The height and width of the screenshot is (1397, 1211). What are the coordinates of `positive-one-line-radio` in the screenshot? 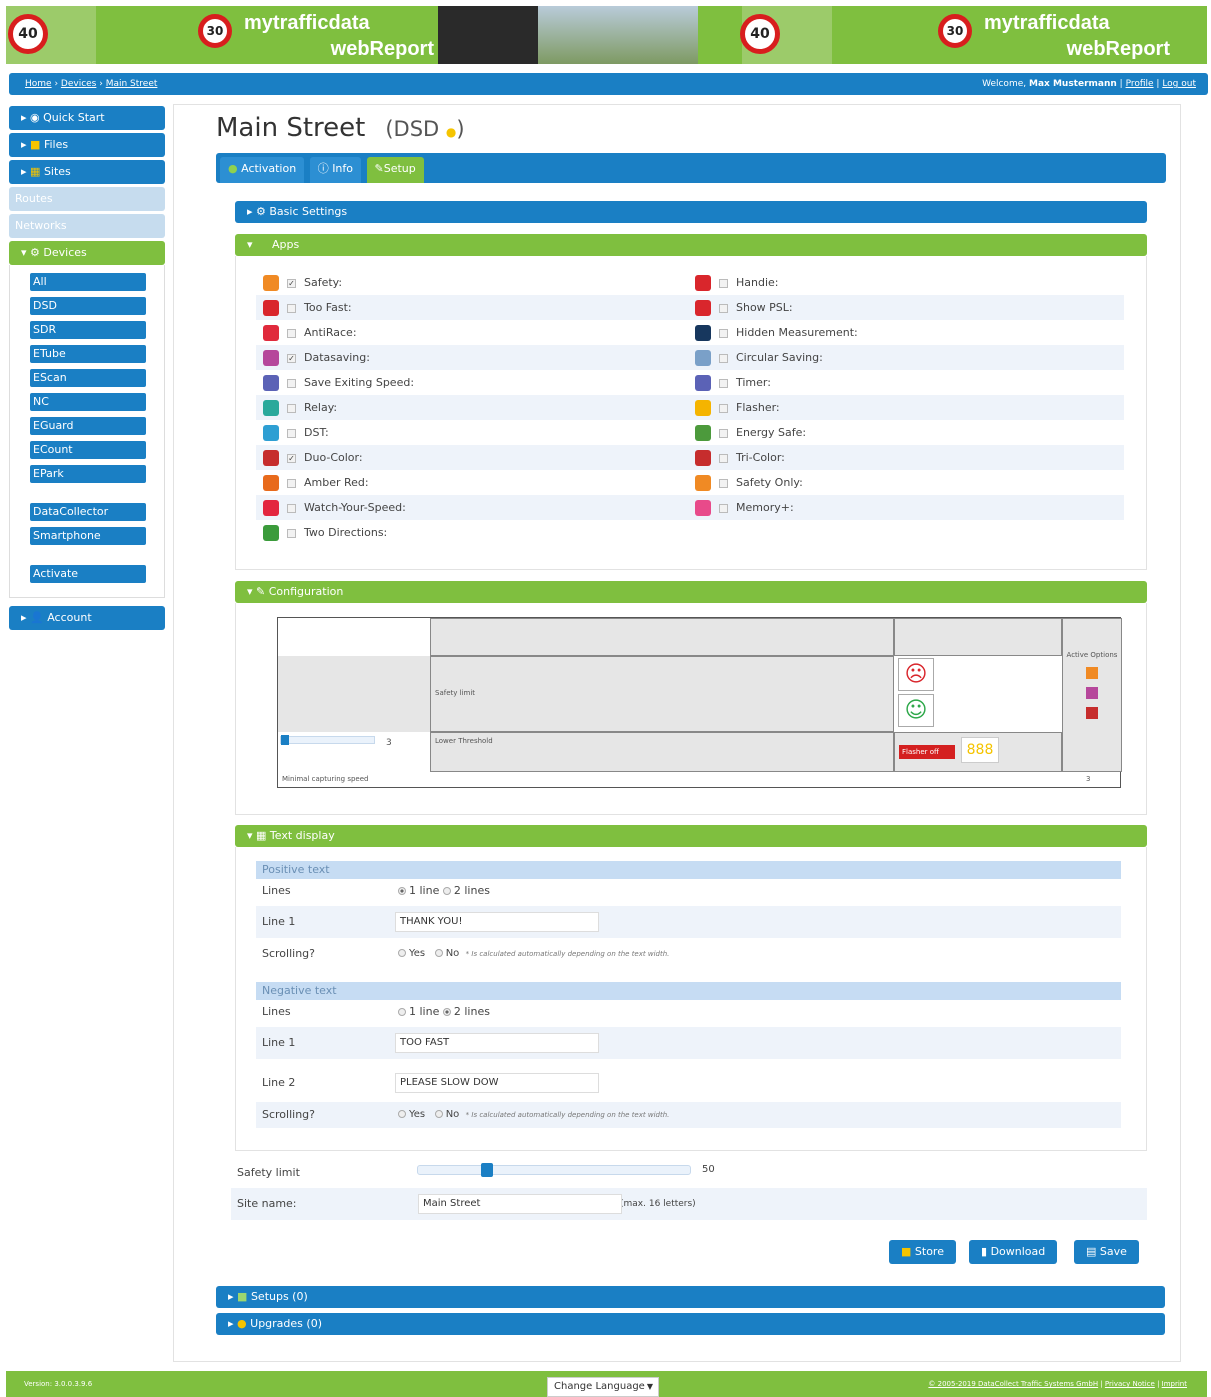 It's located at (402, 891).